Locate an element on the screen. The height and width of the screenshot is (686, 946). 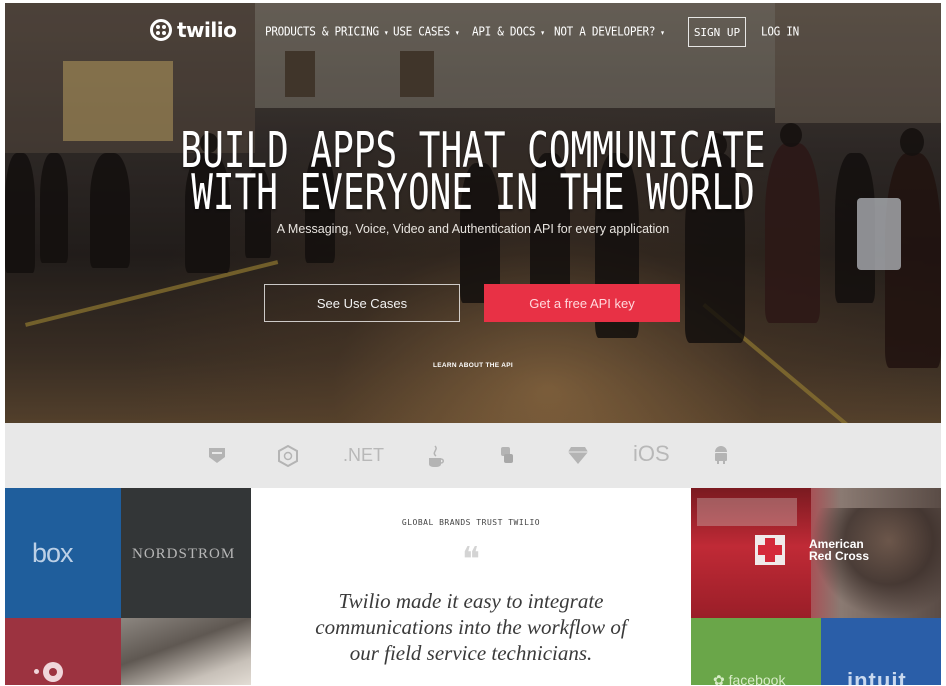
nav-products-pricing: PRODUCTS & PRICING ▾ is located at coordinates (327, 31).